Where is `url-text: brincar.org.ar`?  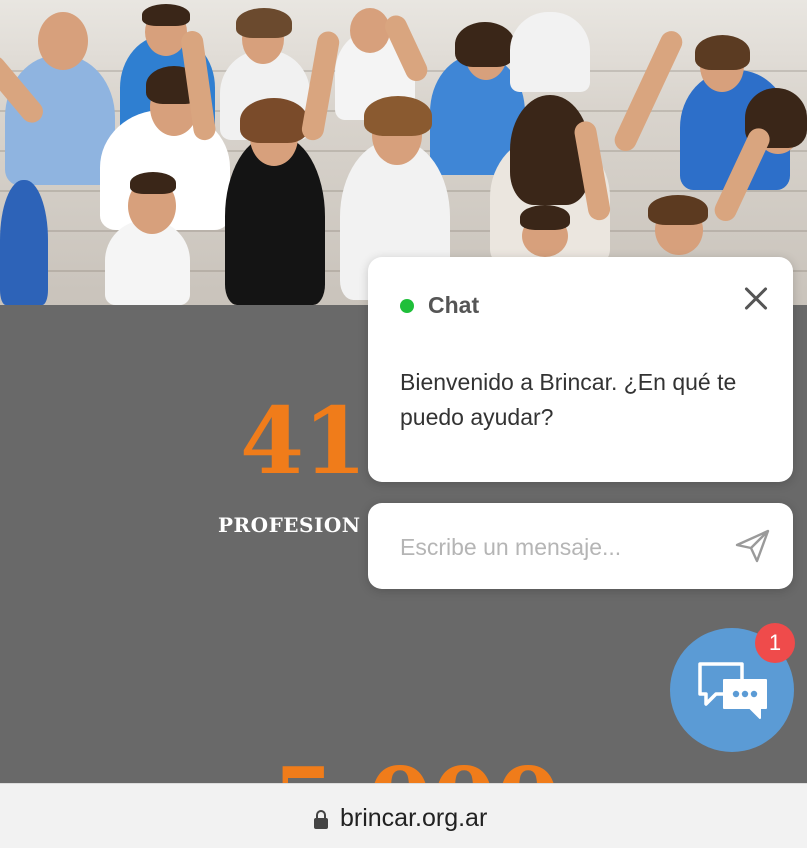 url-text: brincar.org.ar is located at coordinates (413, 818).